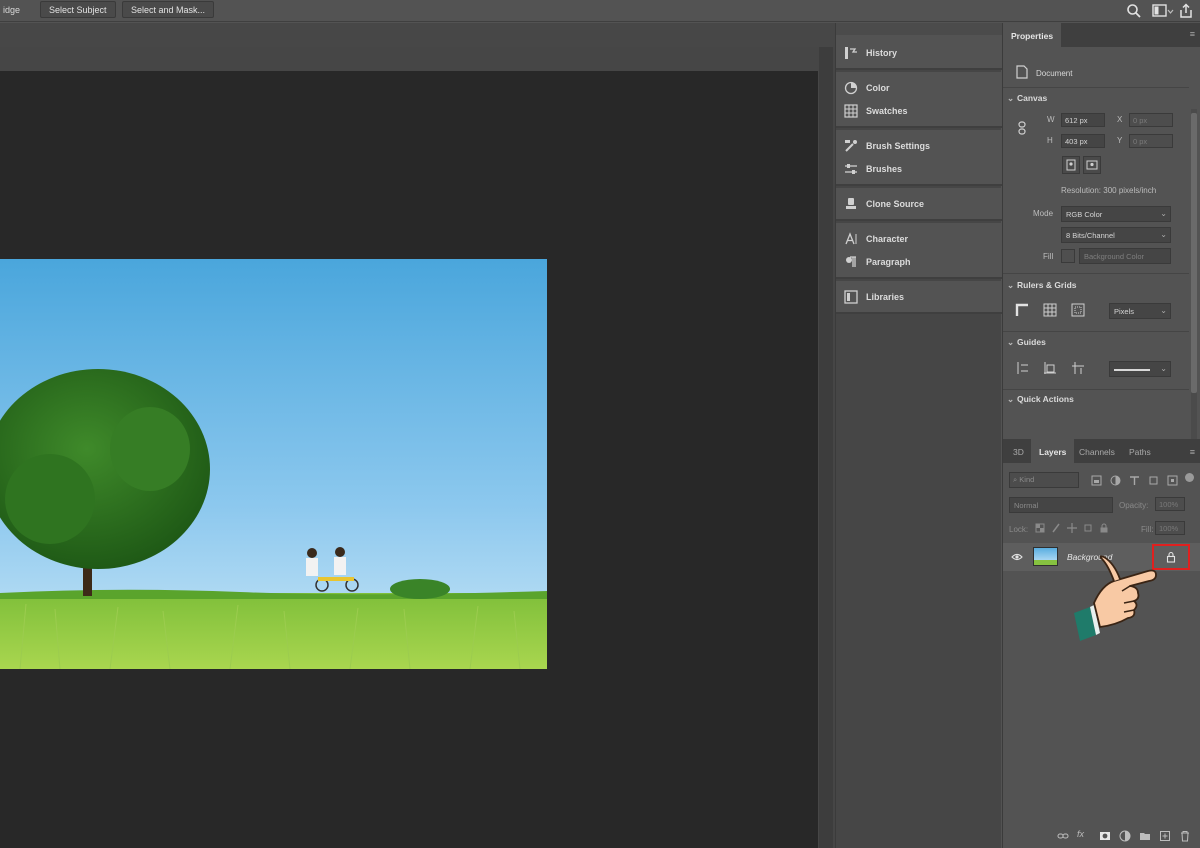 The image size is (1200, 848). I want to click on layer-filter-field: ⌕ Kind, so click(1044, 480).